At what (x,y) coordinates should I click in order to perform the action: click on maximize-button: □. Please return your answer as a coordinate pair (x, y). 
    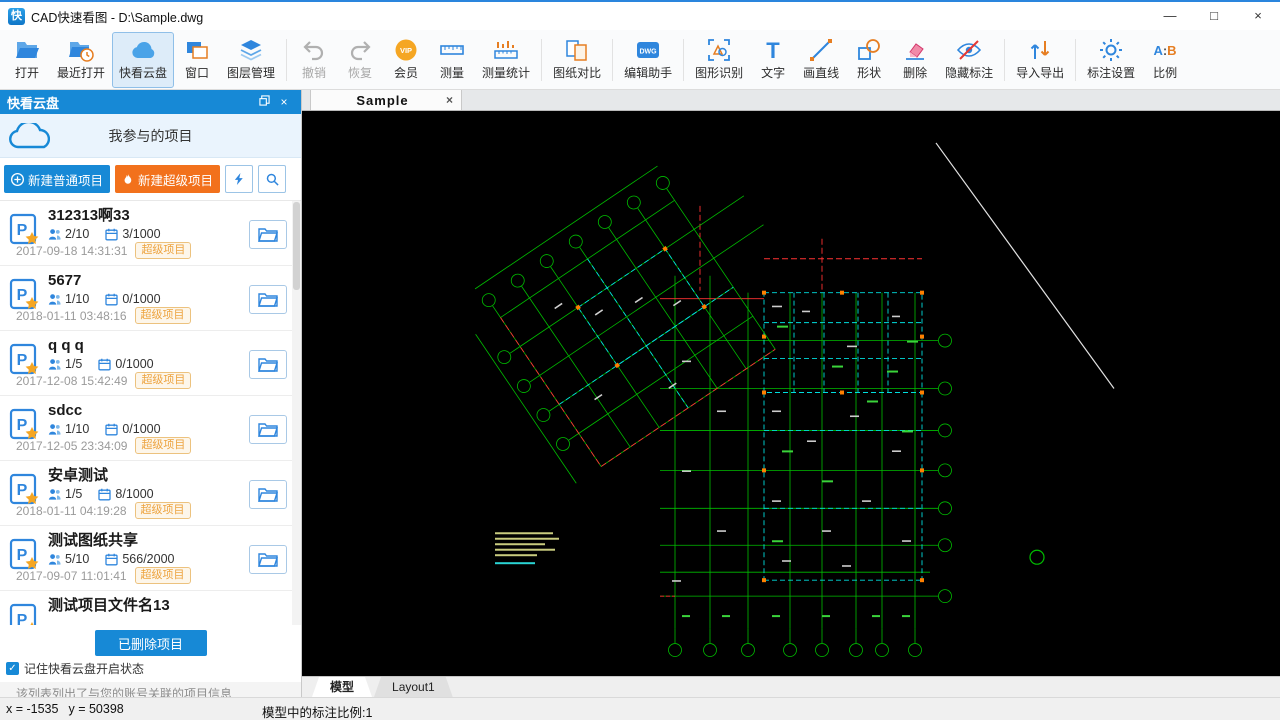
    Looking at the image, I should click on (1214, 16).